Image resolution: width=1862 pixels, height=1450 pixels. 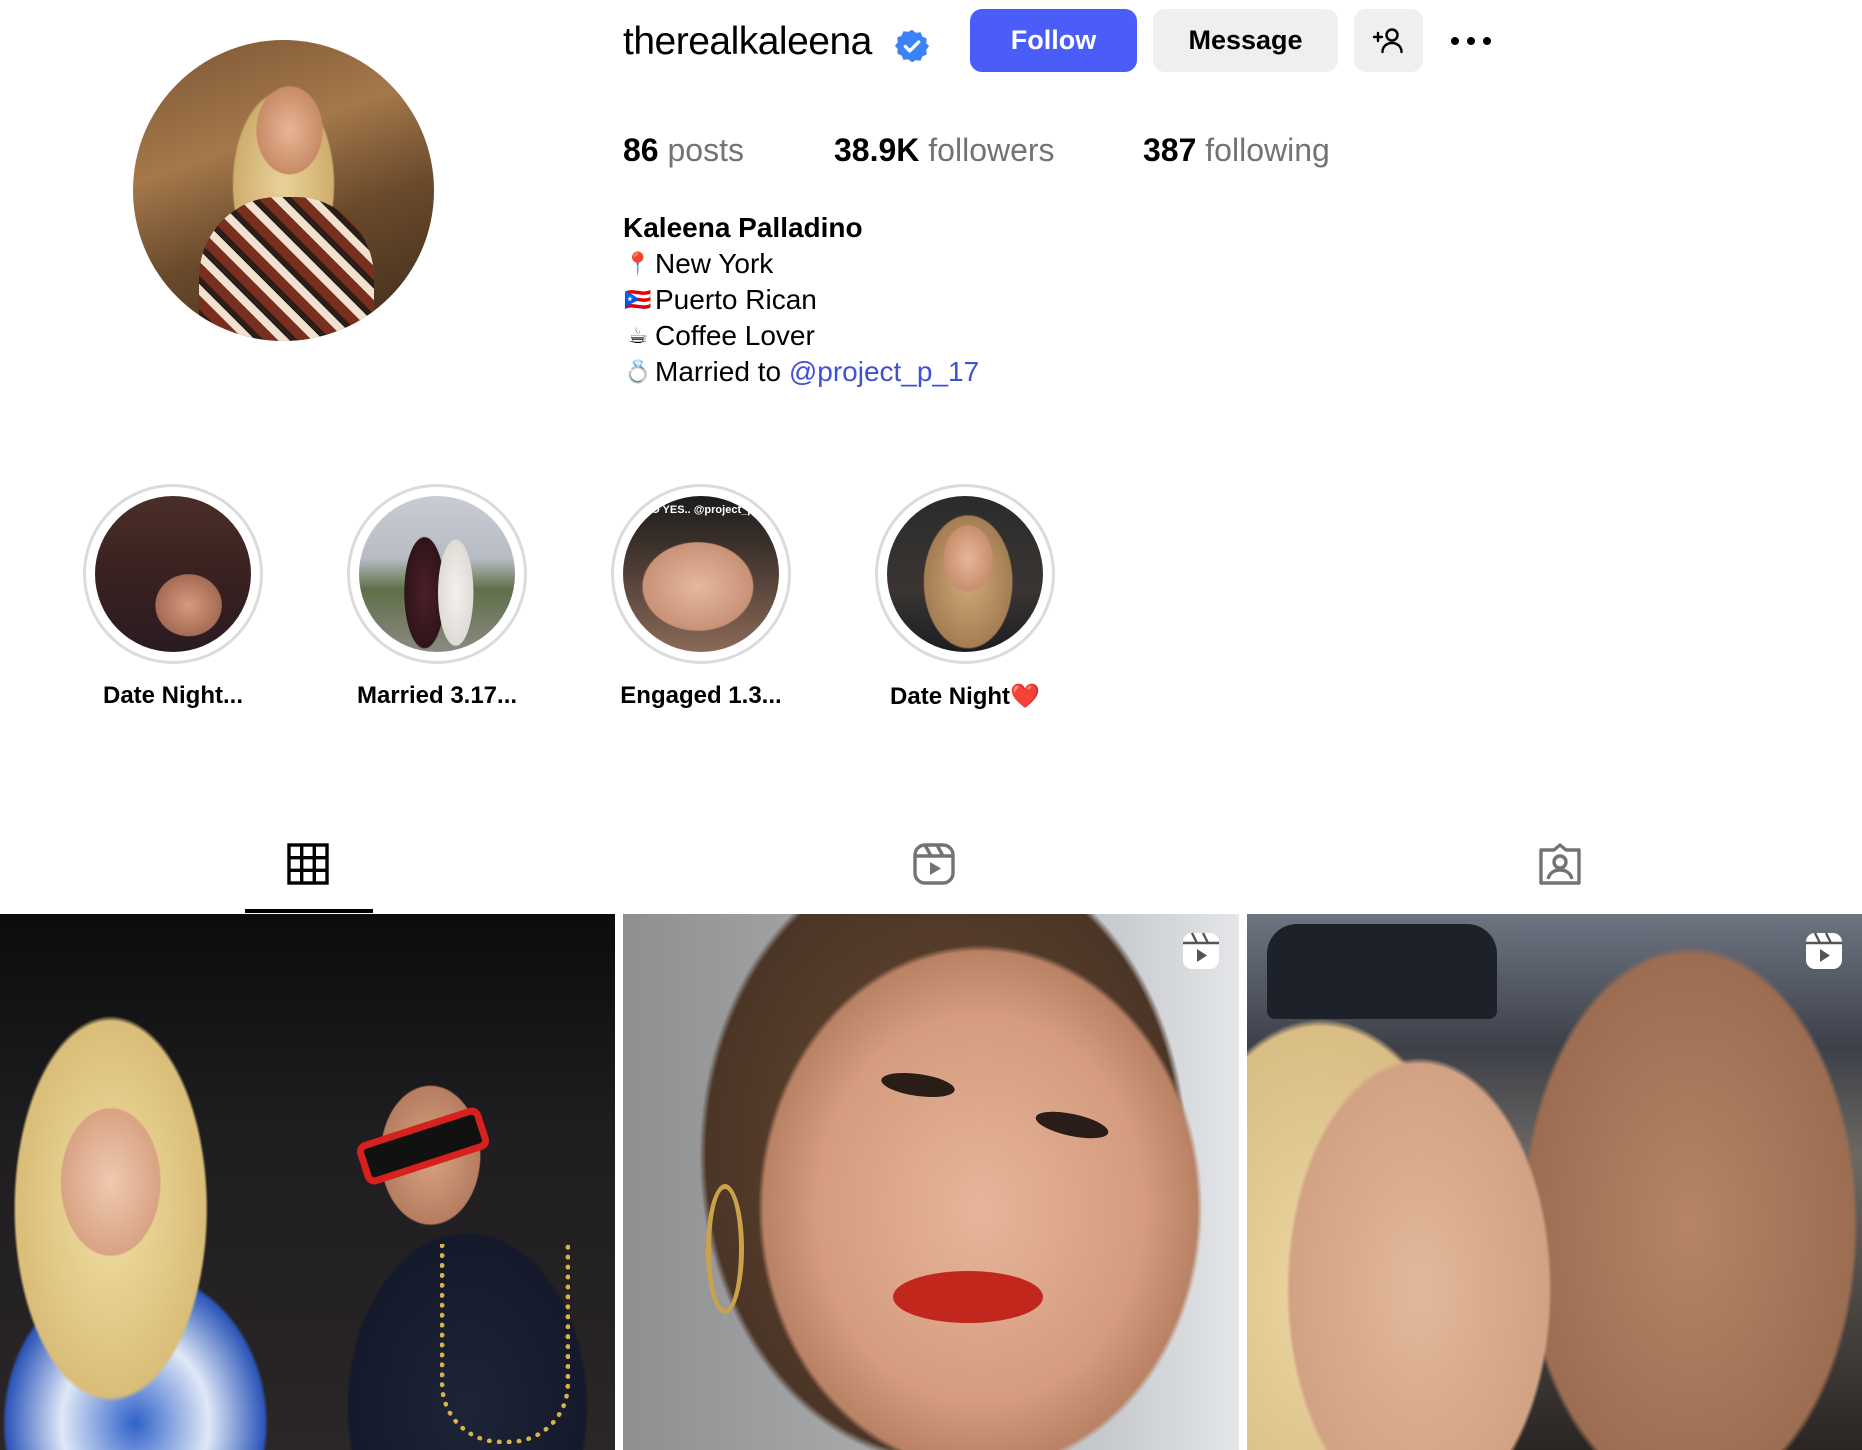 What do you see at coordinates (283, 190) in the screenshot?
I see `profile-avatar` at bounding box center [283, 190].